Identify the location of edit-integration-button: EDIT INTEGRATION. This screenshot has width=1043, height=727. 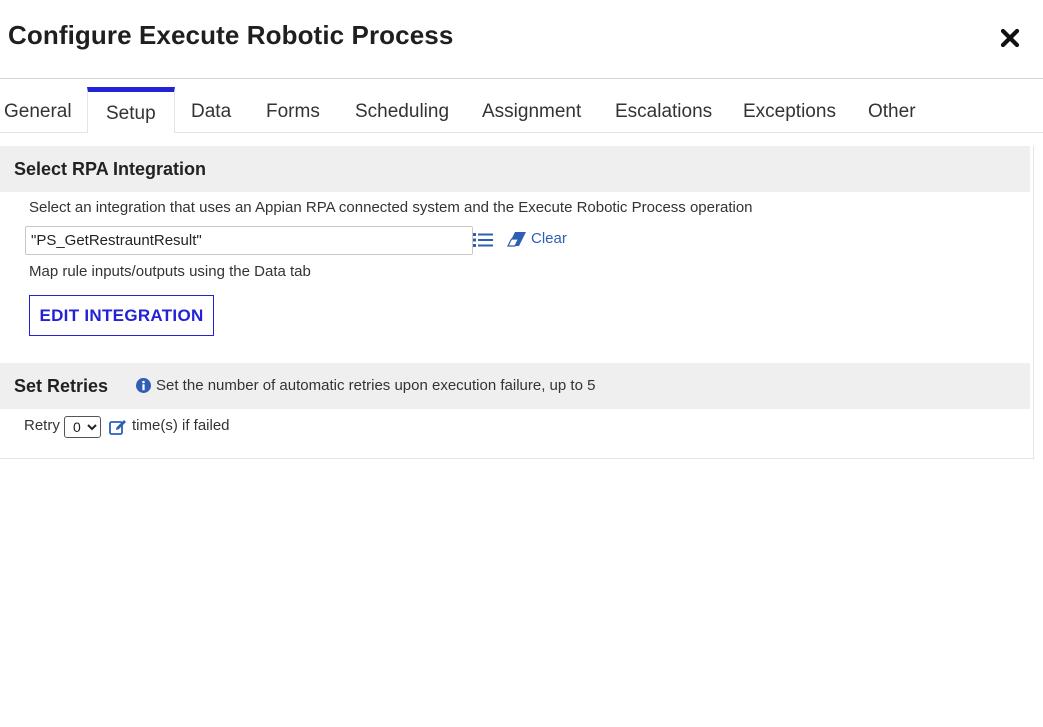
(121, 315).